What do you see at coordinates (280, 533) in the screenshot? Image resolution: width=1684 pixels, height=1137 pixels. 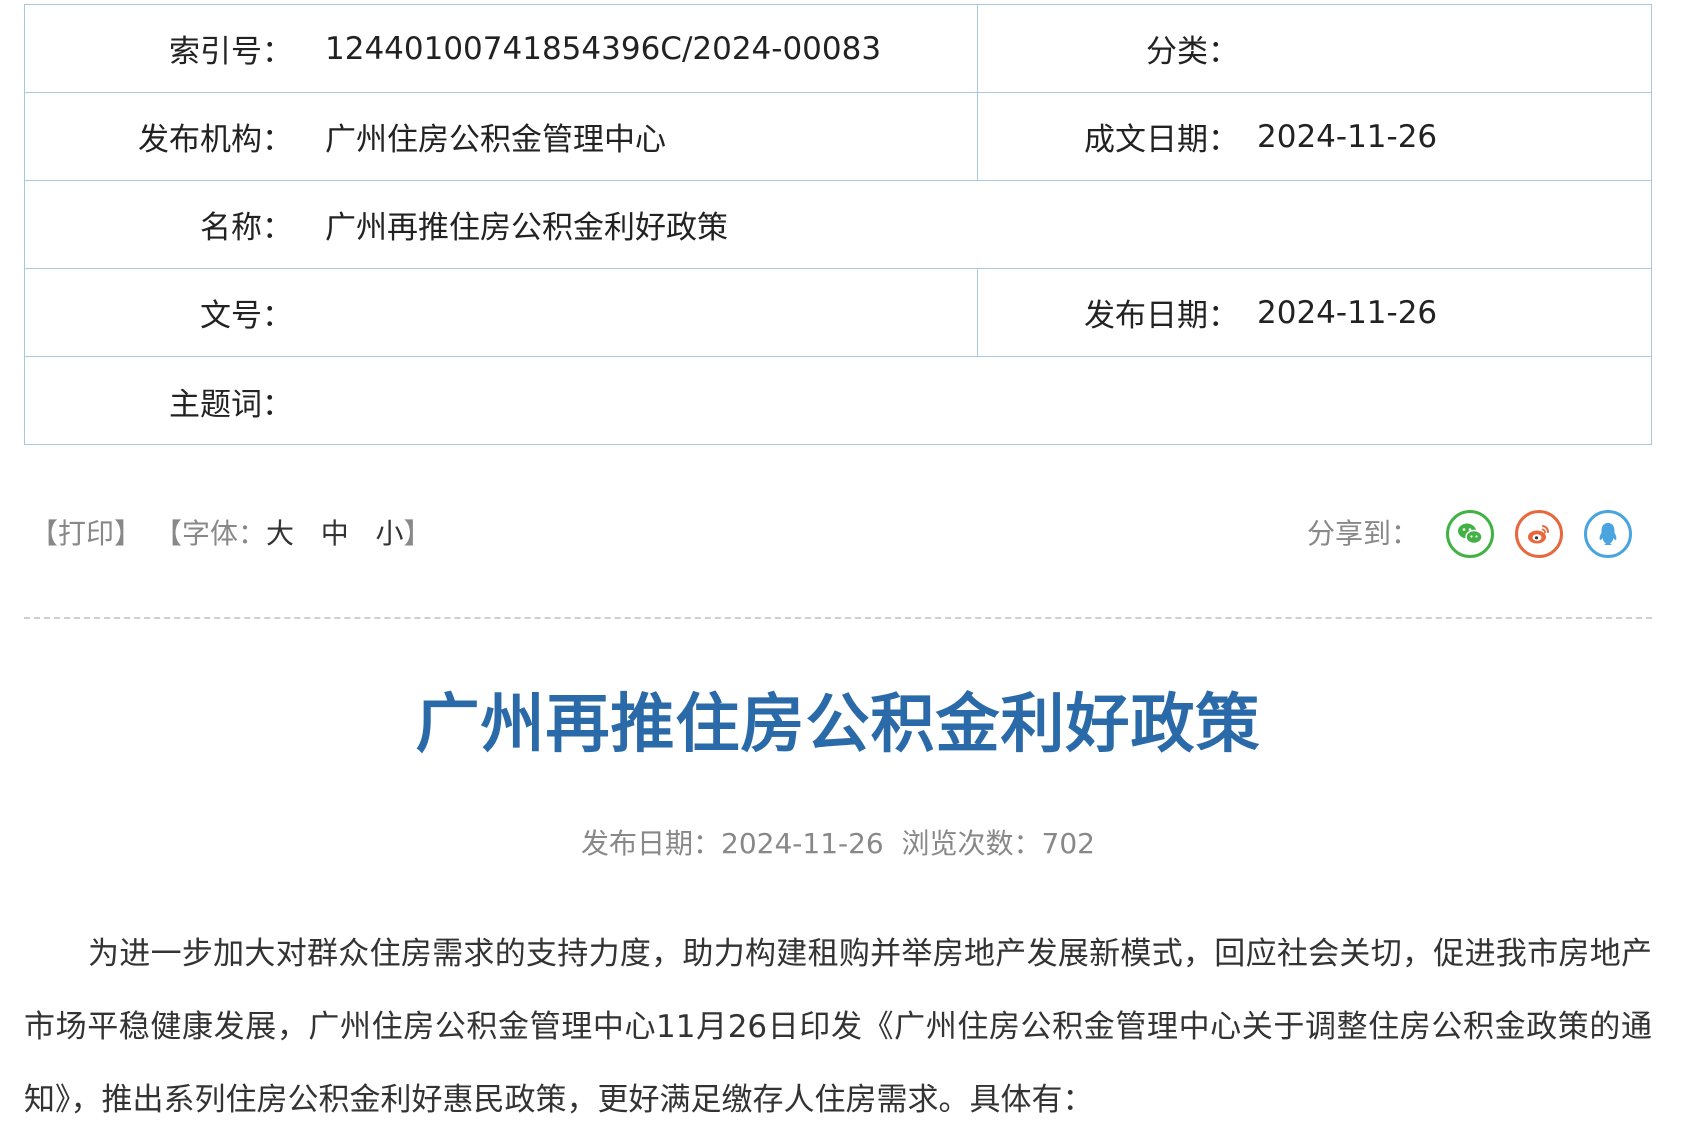 I see `font-size-large: 大` at bounding box center [280, 533].